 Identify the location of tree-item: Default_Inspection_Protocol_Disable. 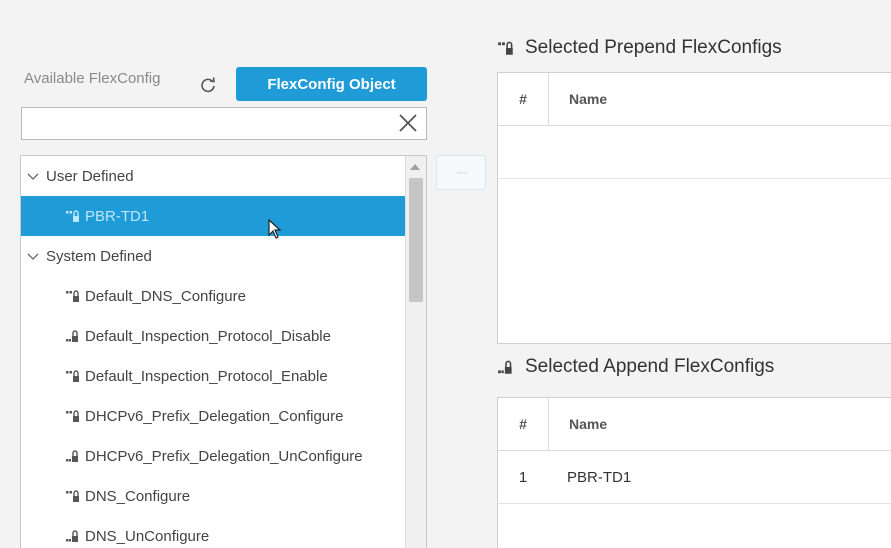
(213, 336).